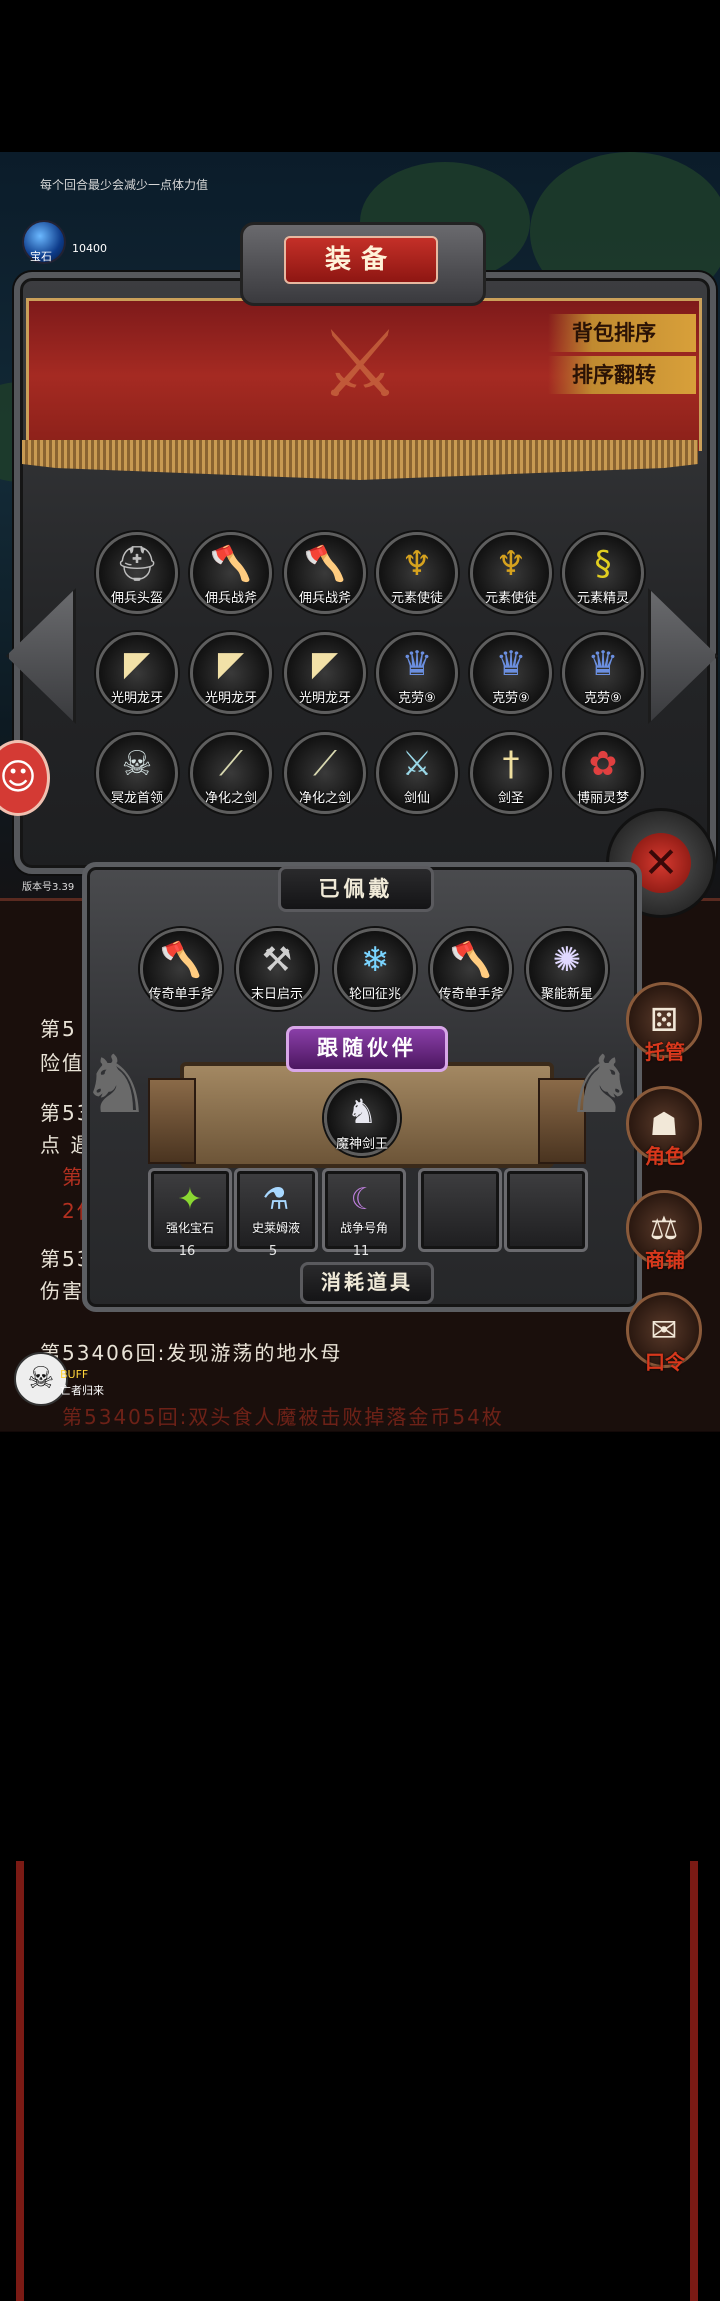 The image size is (720, 2301). Describe the element at coordinates (41, 256) in the screenshot. I see `gem-label: 宝石` at that location.